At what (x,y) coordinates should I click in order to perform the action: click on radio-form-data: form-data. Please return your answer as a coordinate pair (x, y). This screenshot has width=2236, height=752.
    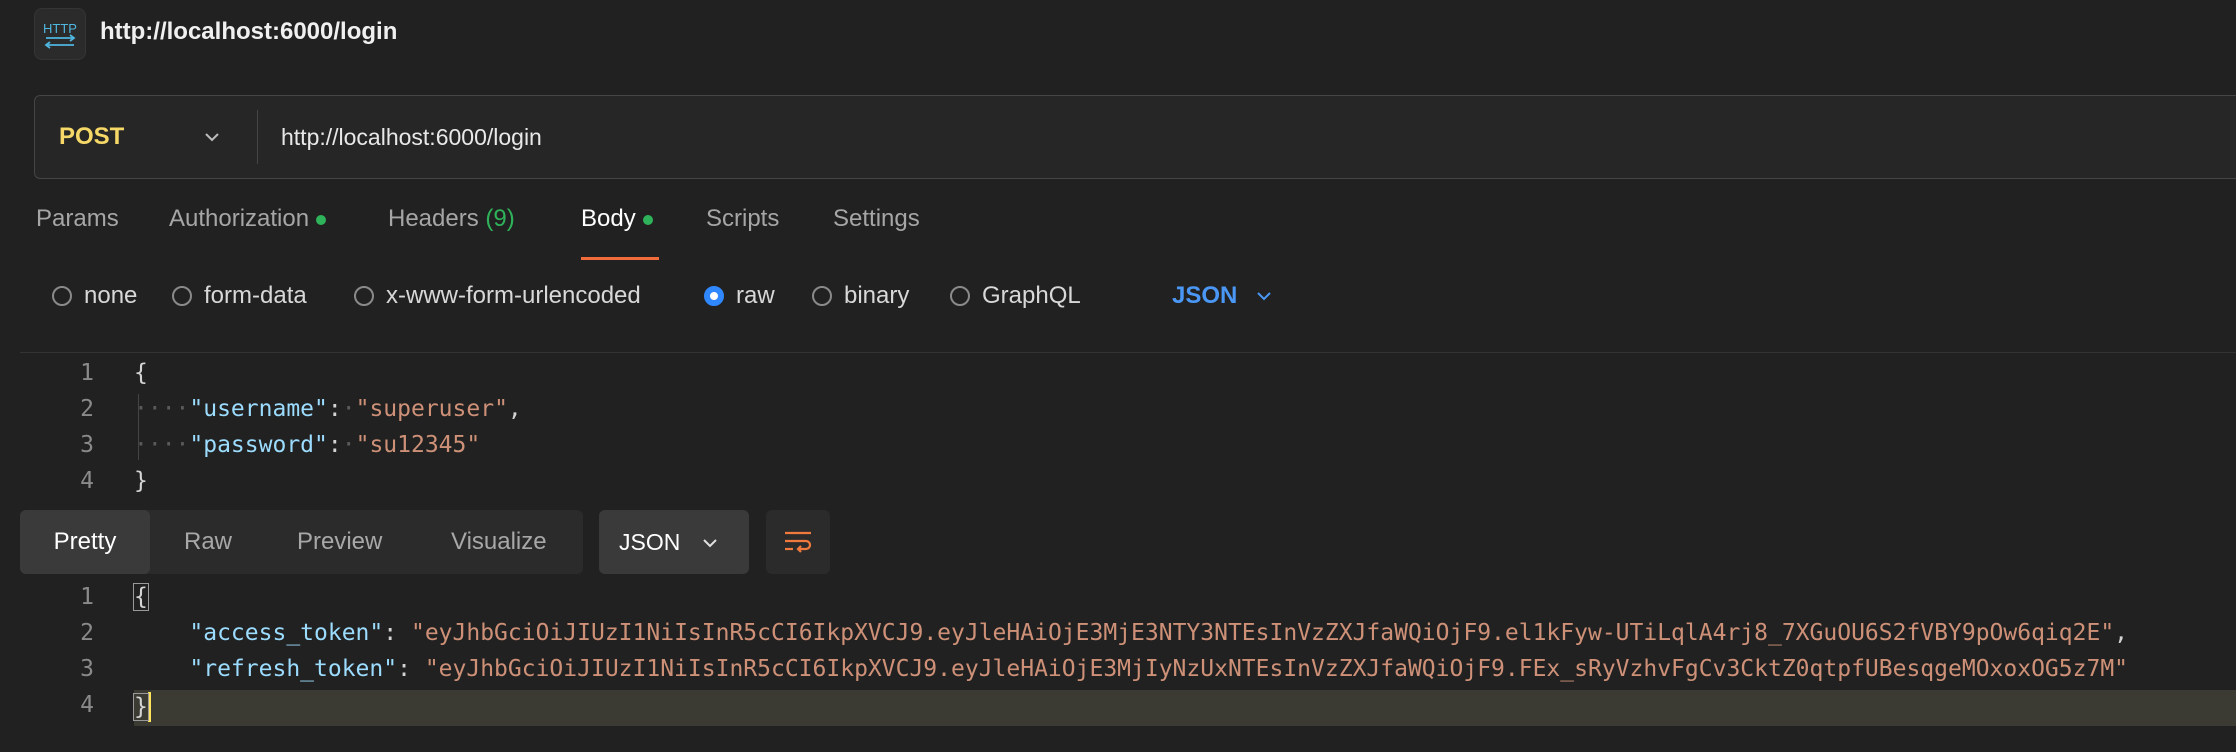
    Looking at the image, I should click on (239, 296).